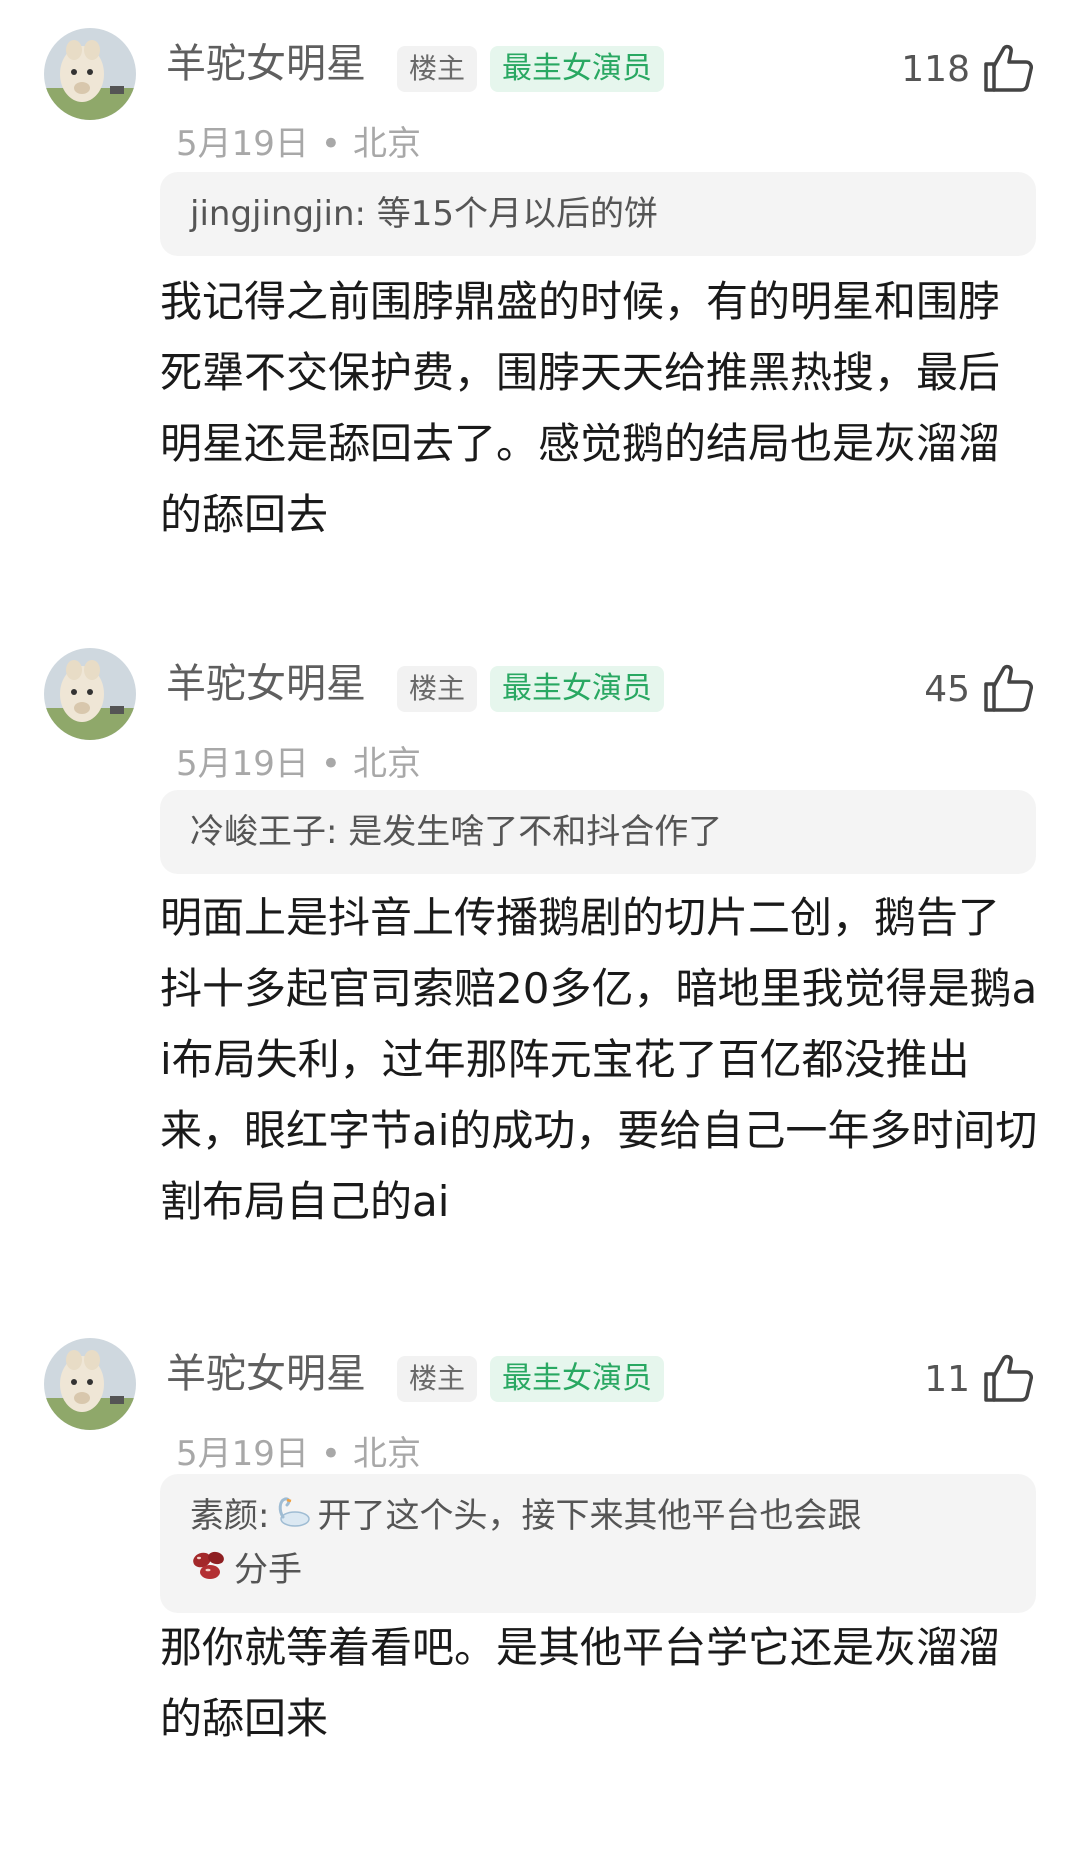  Describe the element at coordinates (580, 1683) in the screenshot. I see `comment-body: 那你就等着看吧。是其他平台学它还是灰溜溜的舔回来` at that location.